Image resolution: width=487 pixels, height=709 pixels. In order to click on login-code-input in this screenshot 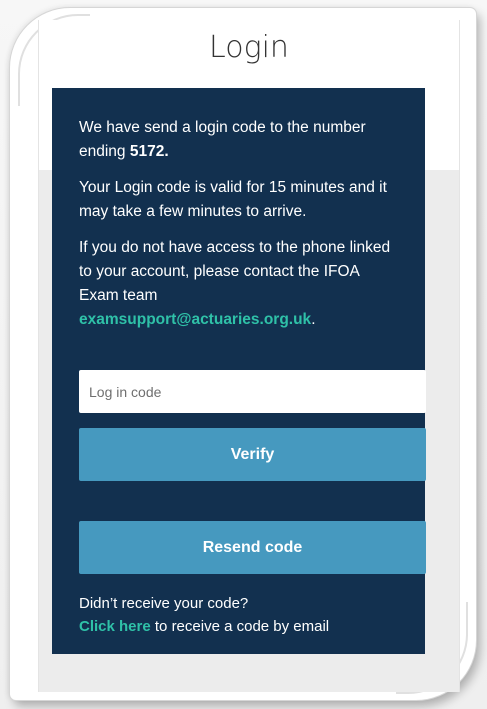, I will do `click(252, 391)`.